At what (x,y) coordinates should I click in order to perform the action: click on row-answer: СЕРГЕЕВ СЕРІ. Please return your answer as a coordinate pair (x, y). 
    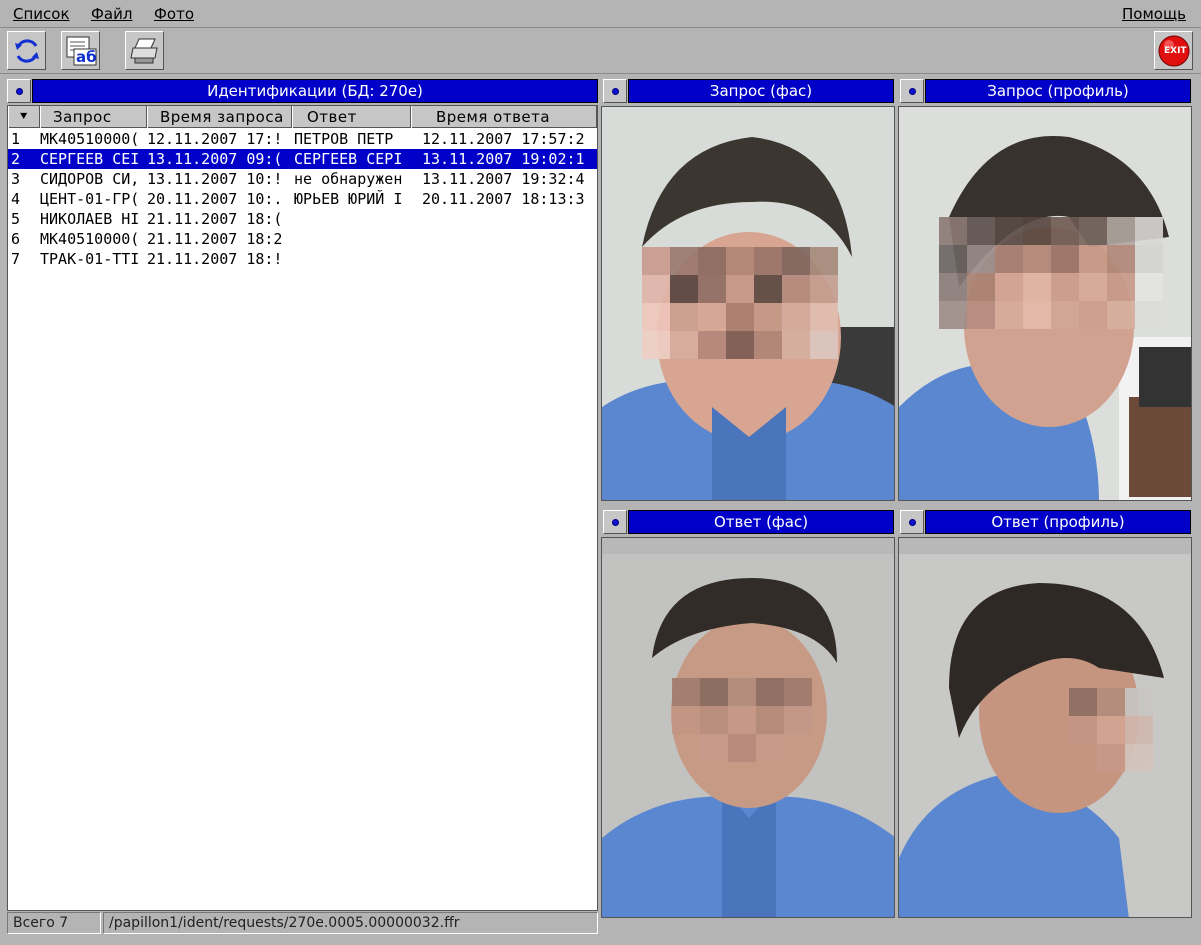
    Looking at the image, I should click on (348, 159).